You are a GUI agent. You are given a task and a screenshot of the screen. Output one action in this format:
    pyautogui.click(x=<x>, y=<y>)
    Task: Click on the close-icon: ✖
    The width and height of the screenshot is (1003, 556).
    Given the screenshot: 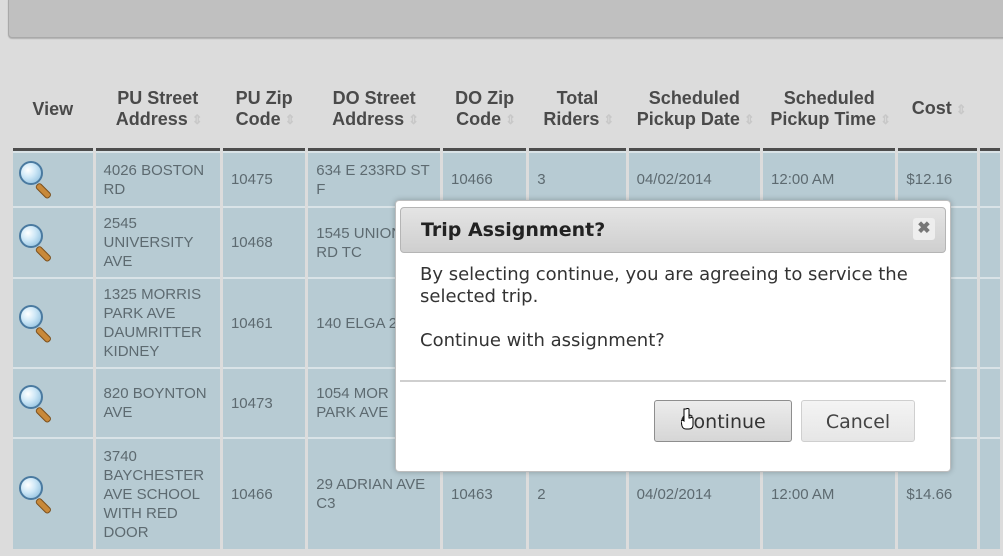 What is the action you would take?
    pyautogui.click(x=924, y=229)
    